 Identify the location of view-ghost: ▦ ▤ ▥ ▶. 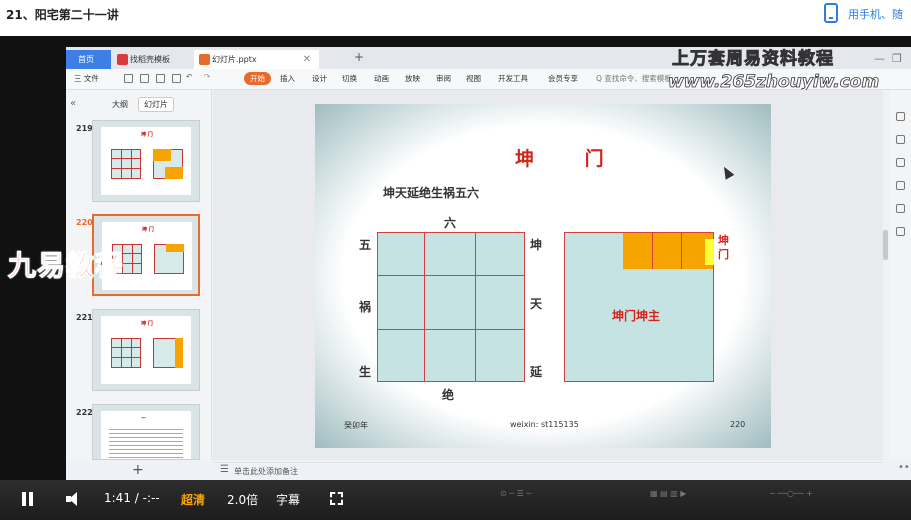
(668, 493).